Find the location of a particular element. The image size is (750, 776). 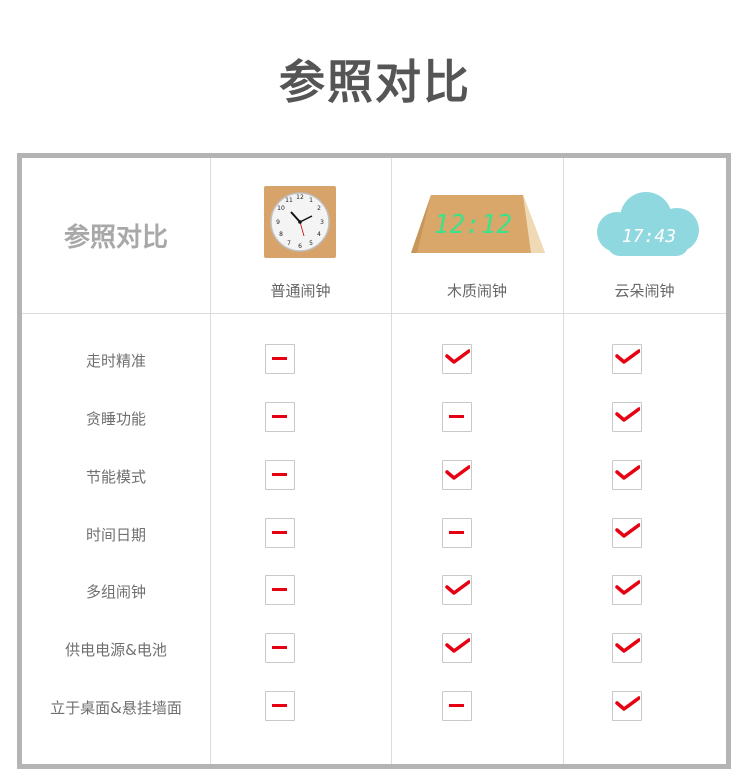

feature-label: 走时精准 is located at coordinates (115, 360).